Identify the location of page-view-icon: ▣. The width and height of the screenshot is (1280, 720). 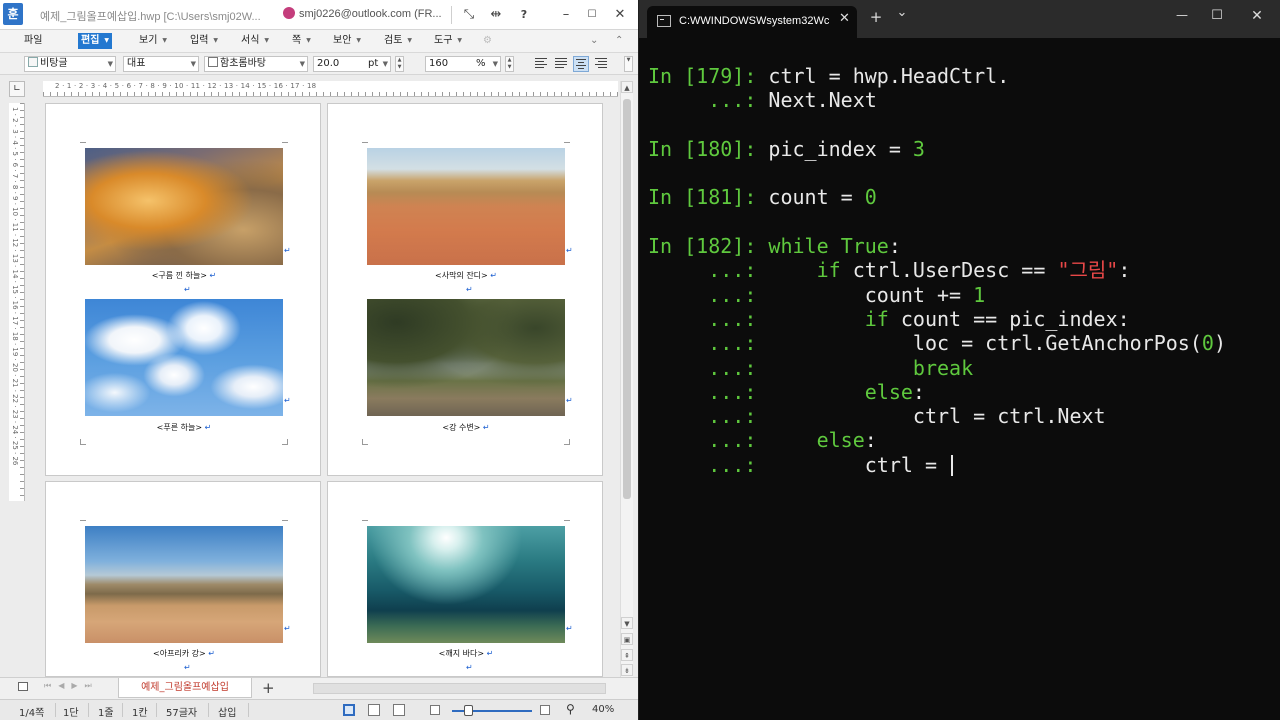
(627, 639).